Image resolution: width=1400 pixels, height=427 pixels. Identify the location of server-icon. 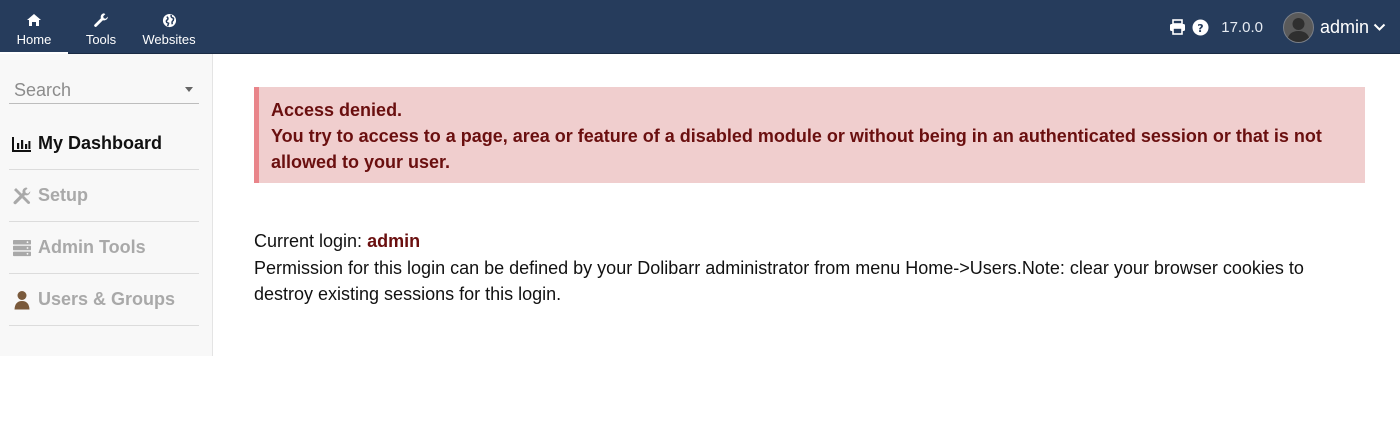
(22, 248).